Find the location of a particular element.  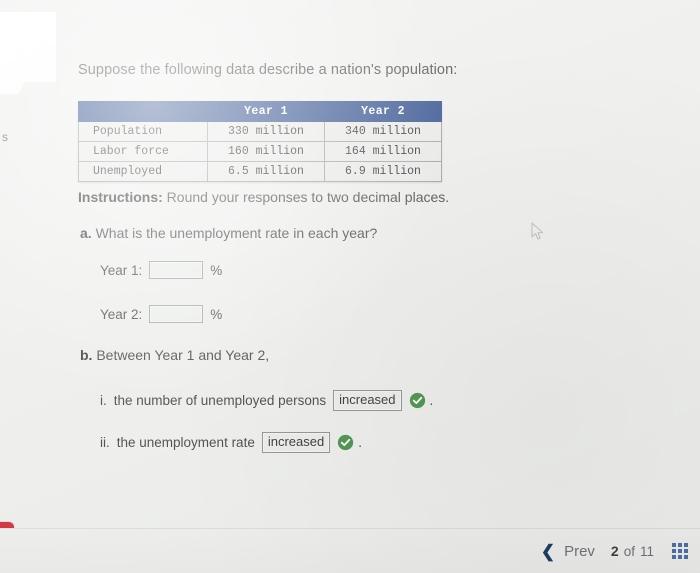

answer-row-year-1: Year 1: % is located at coordinates (161, 270).